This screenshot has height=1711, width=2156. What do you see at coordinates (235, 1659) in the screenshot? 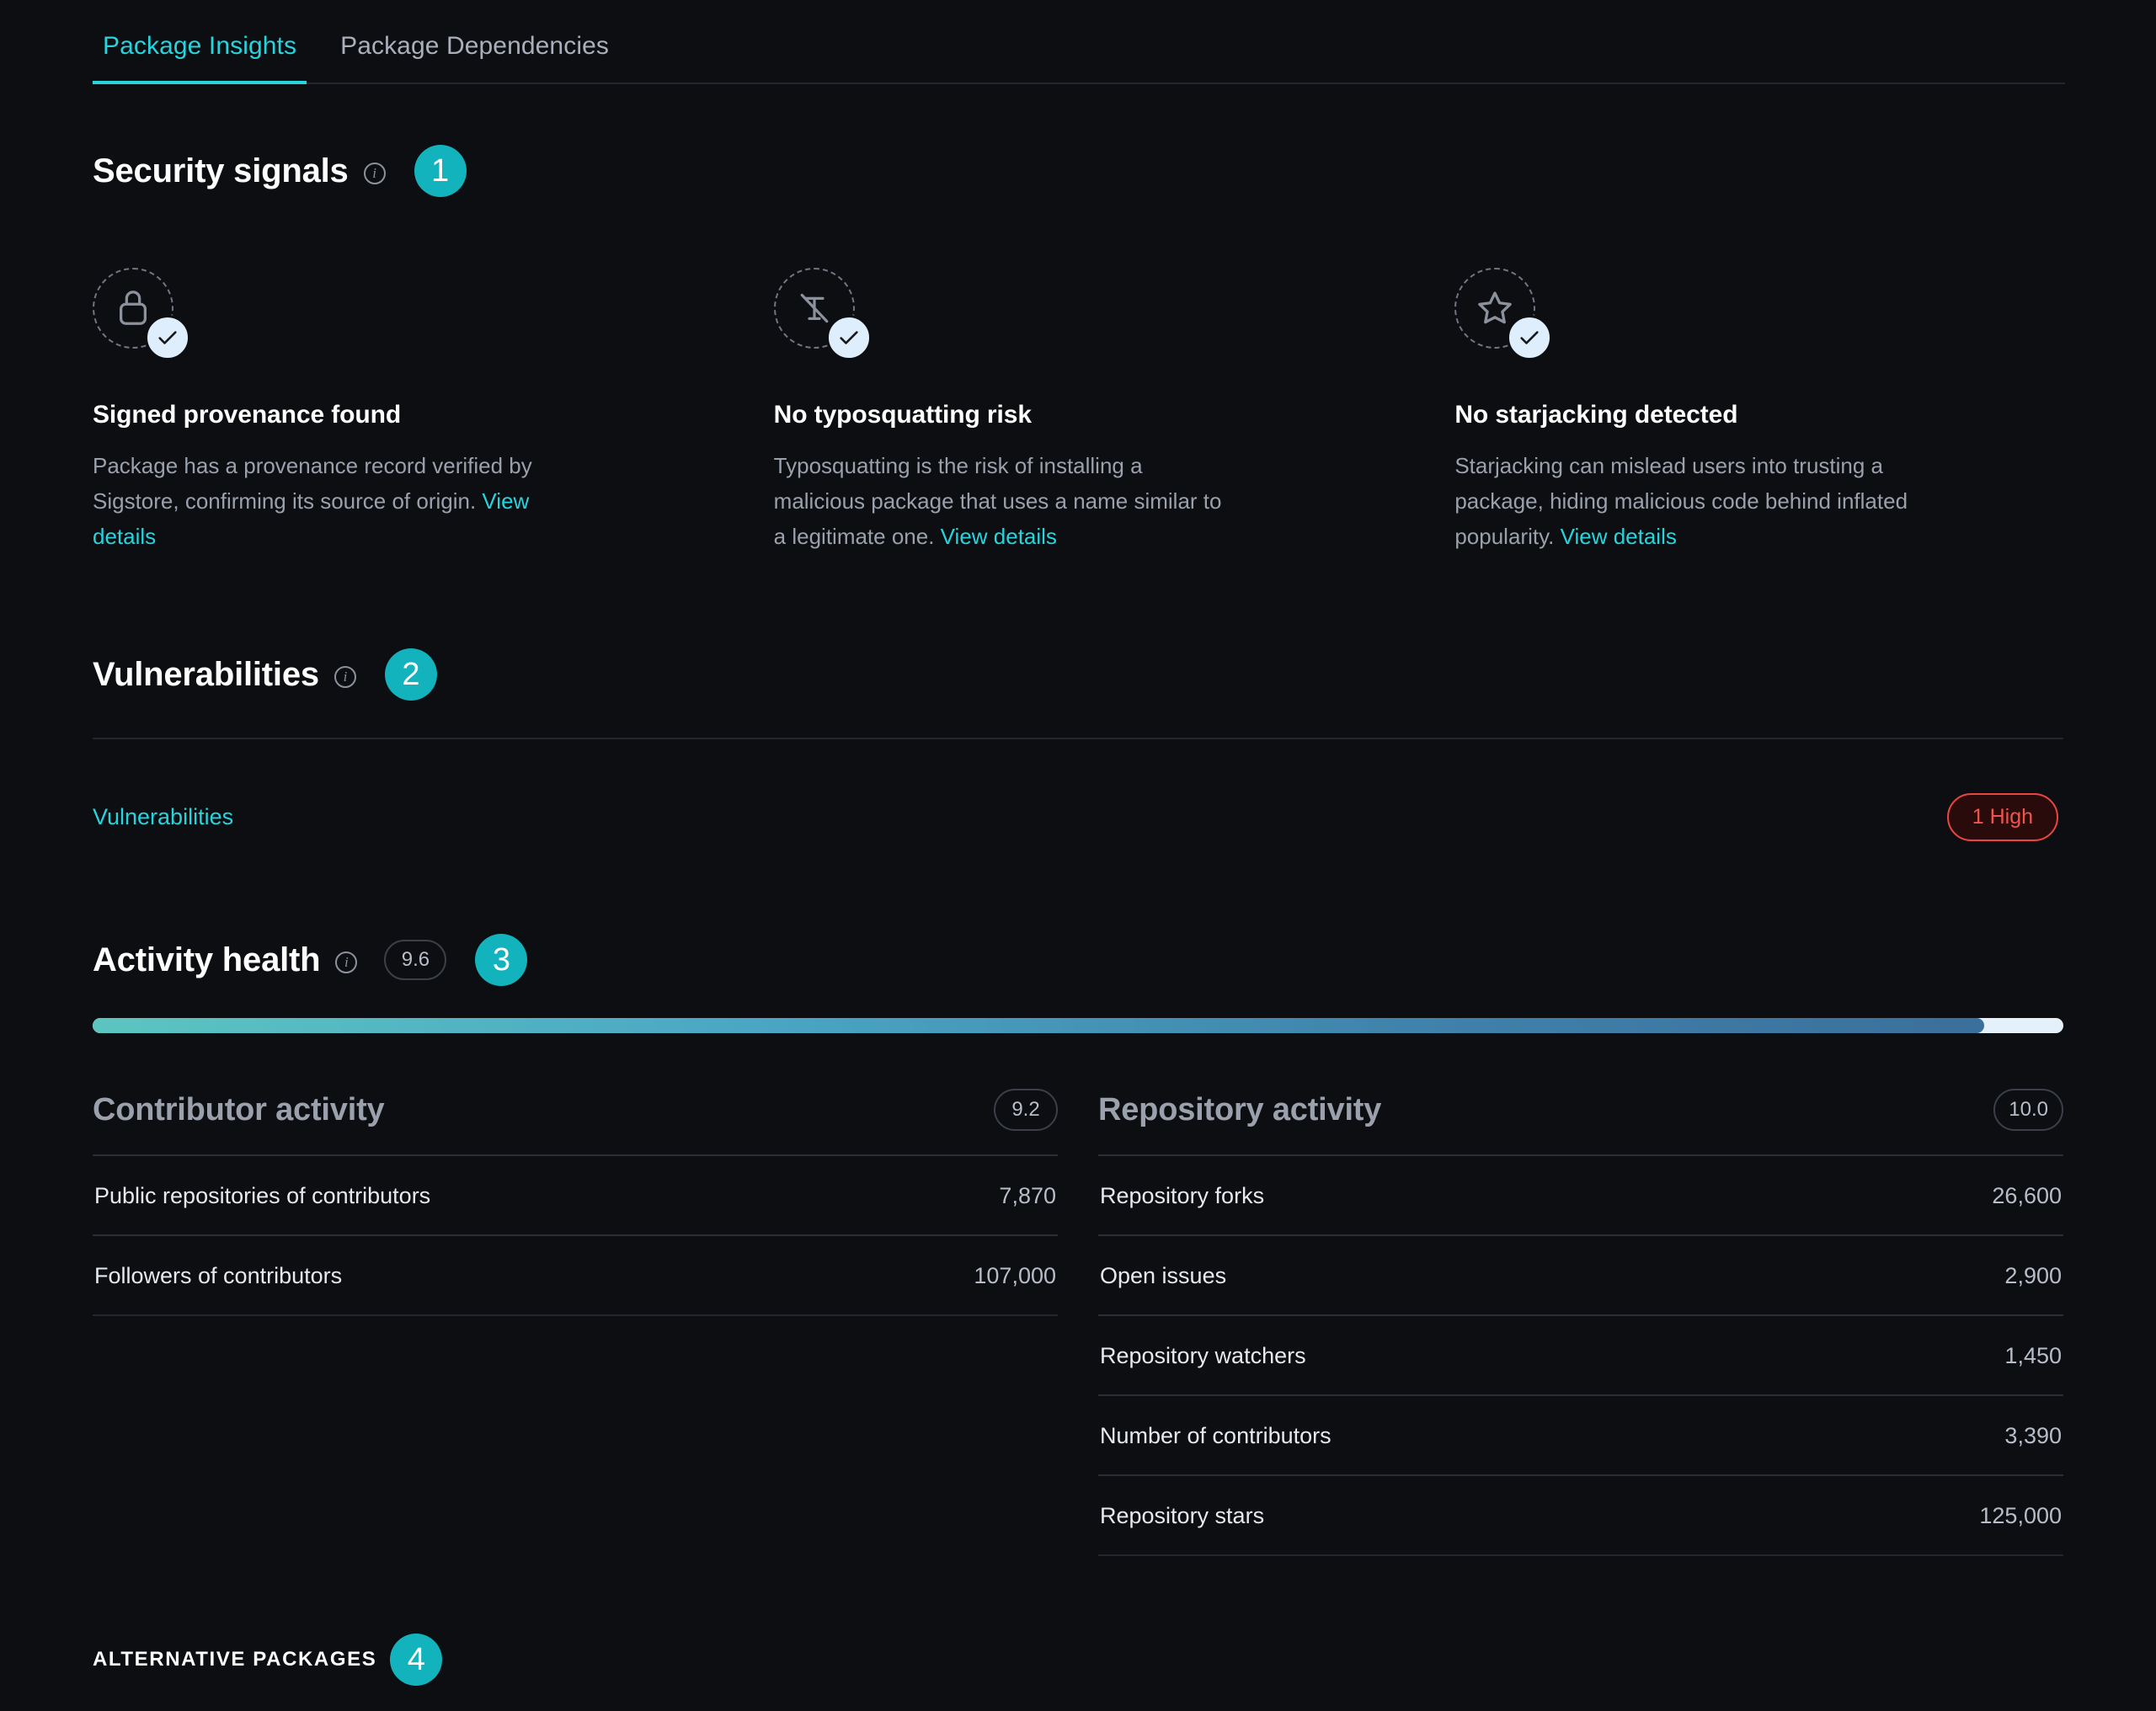
I see `alternative-packages-kicker: ALTERNATIVE PACKAGES` at bounding box center [235, 1659].